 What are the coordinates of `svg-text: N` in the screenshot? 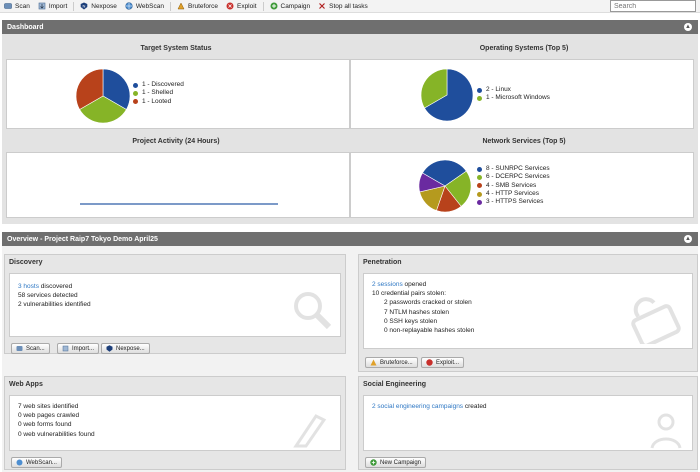 It's located at (84, 6).